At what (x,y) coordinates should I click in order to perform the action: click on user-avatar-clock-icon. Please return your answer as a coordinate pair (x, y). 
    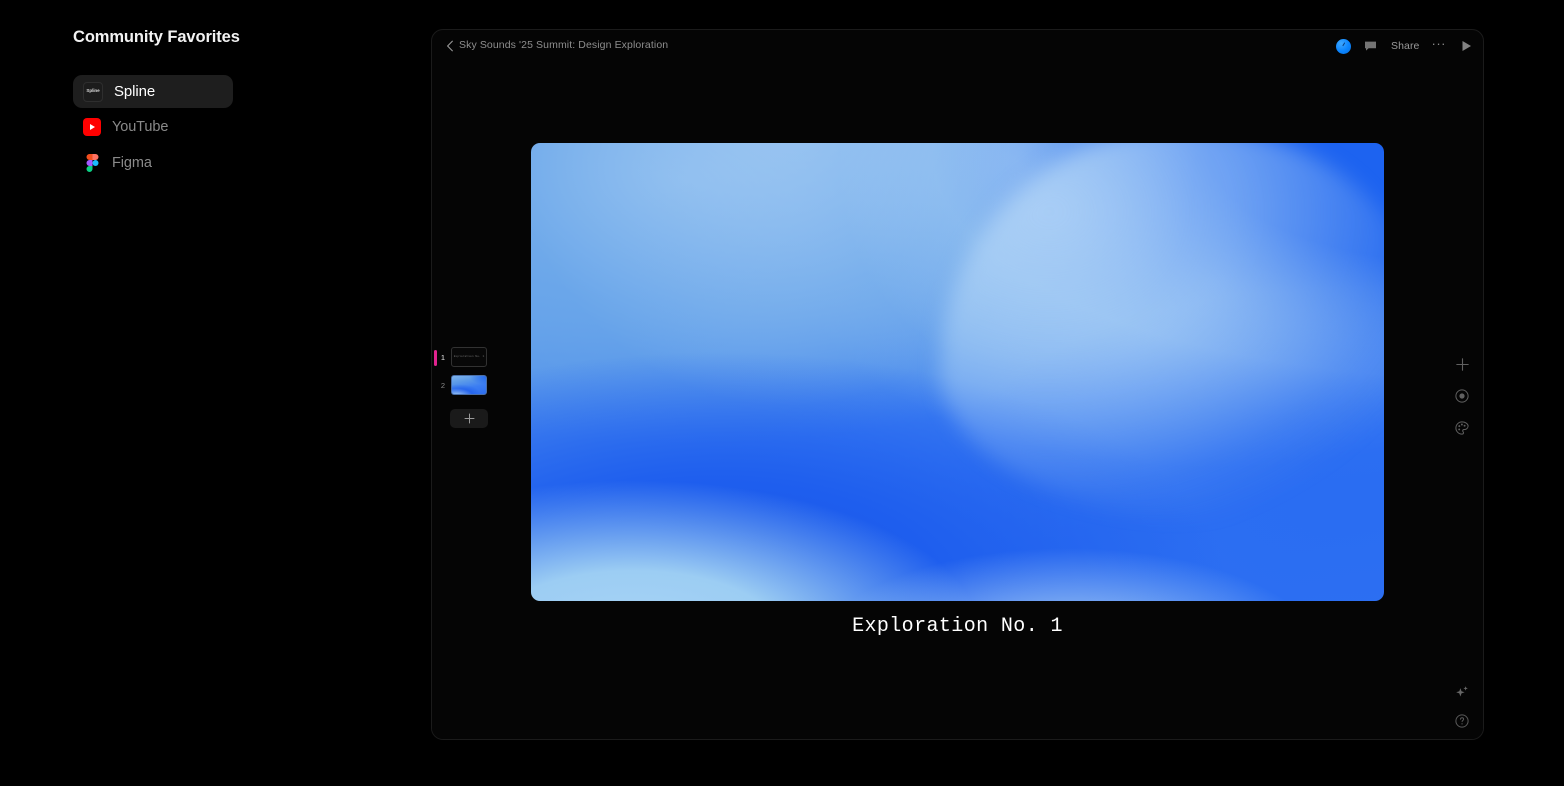
    Looking at the image, I should click on (1343, 46).